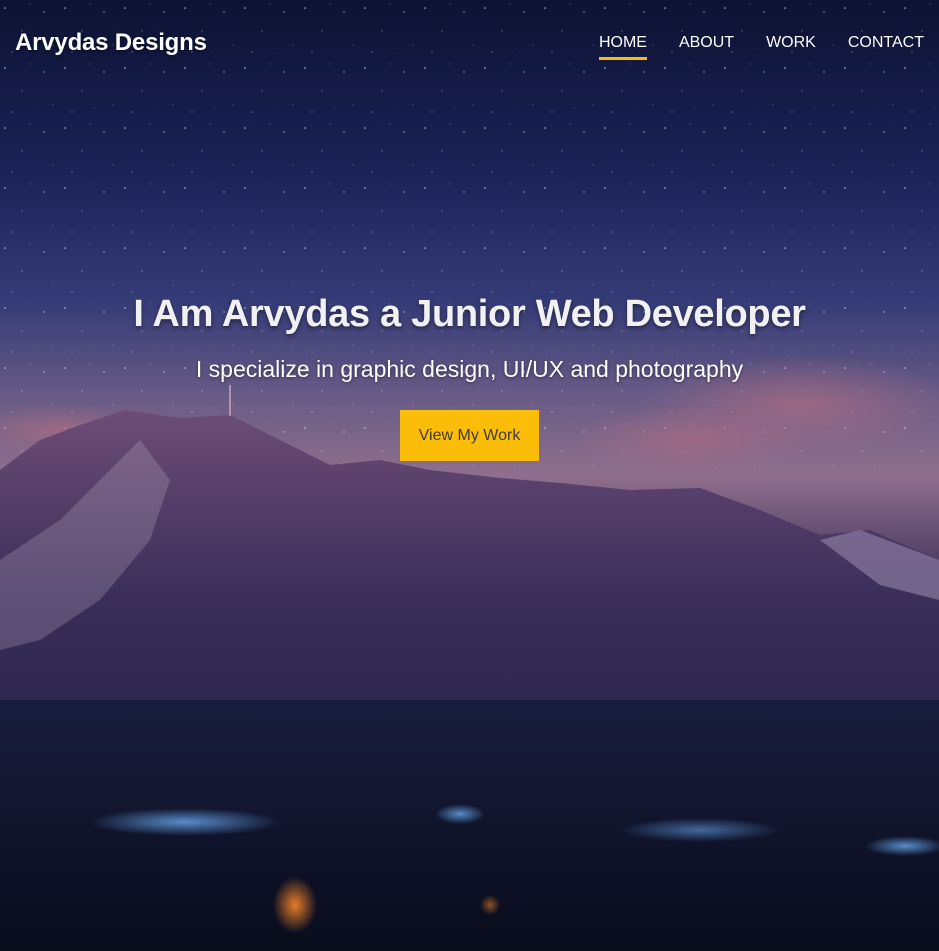 This screenshot has height=951, width=939. What do you see at coordinates (622, 47) in the screenshot?
I see `nav-item-home: HOME` at bounding box center [622, 47].